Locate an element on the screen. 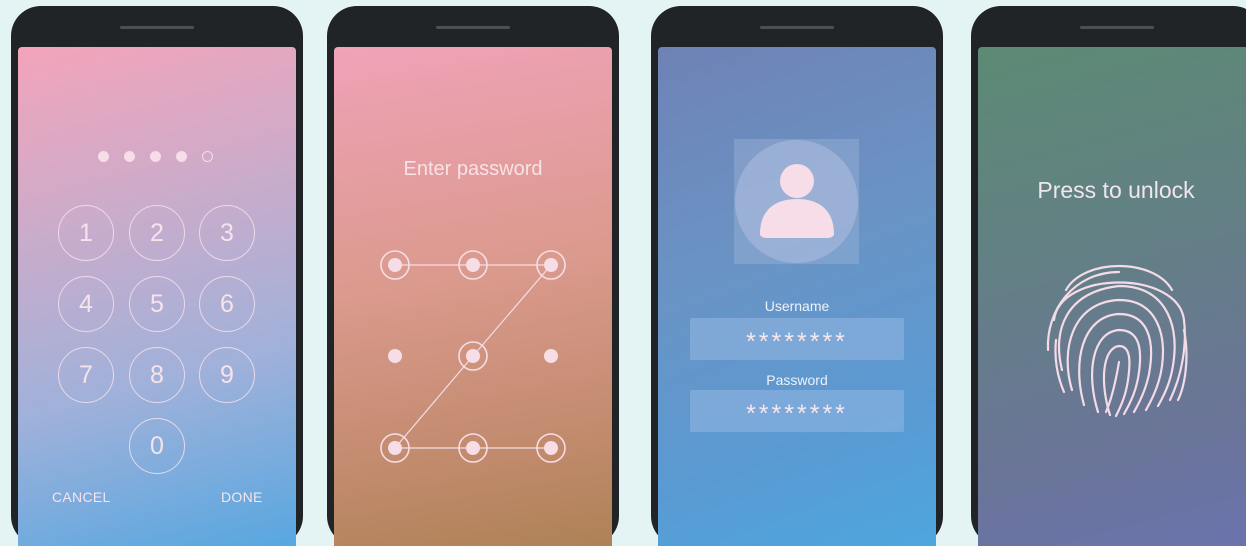 This screenshot has height=546, width=1246. fingerprint-title: Press to unlock is located at coordinates (1116, 190).